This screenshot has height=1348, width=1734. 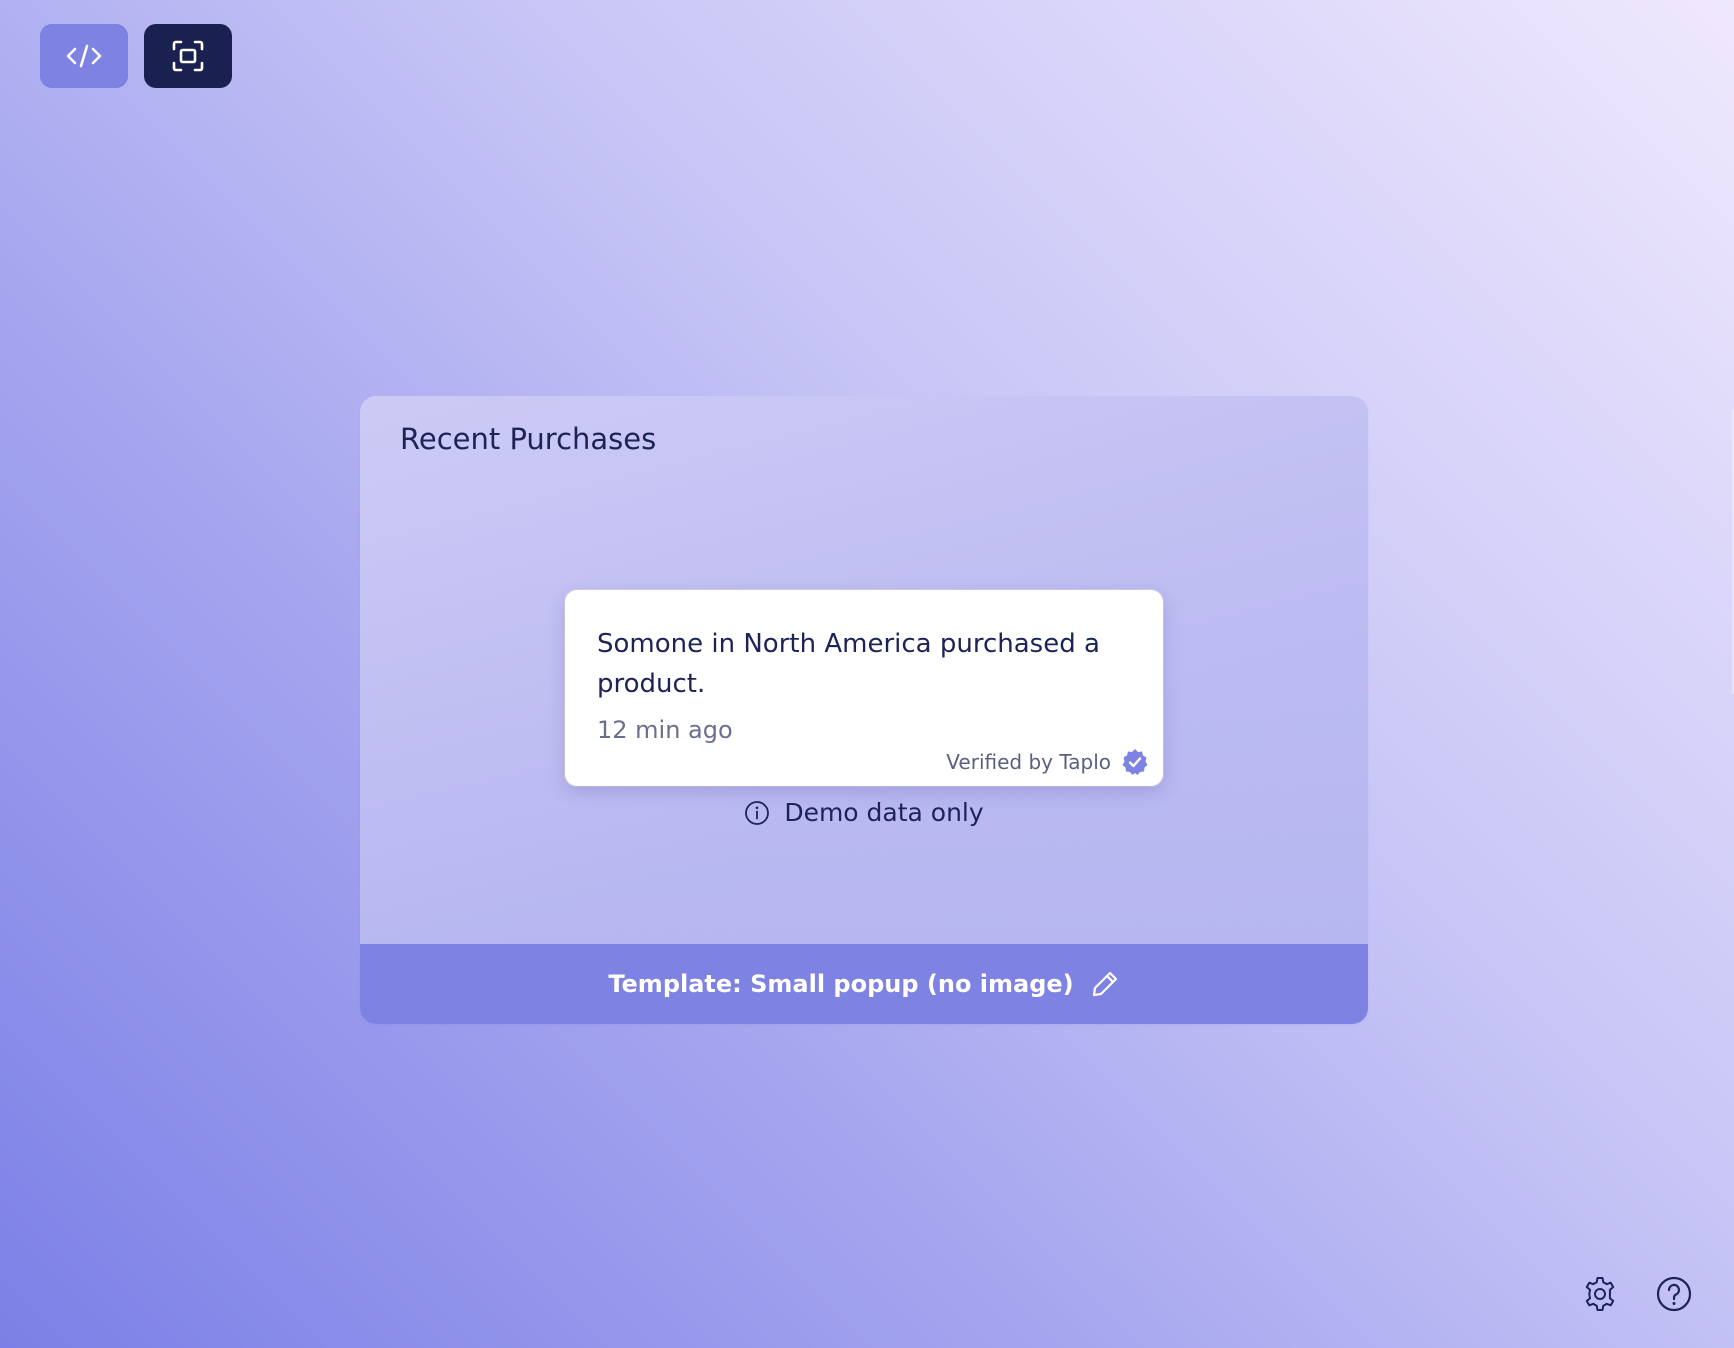 I want to click on demo-data-note: Demo data only, so click(x=864, y=812).